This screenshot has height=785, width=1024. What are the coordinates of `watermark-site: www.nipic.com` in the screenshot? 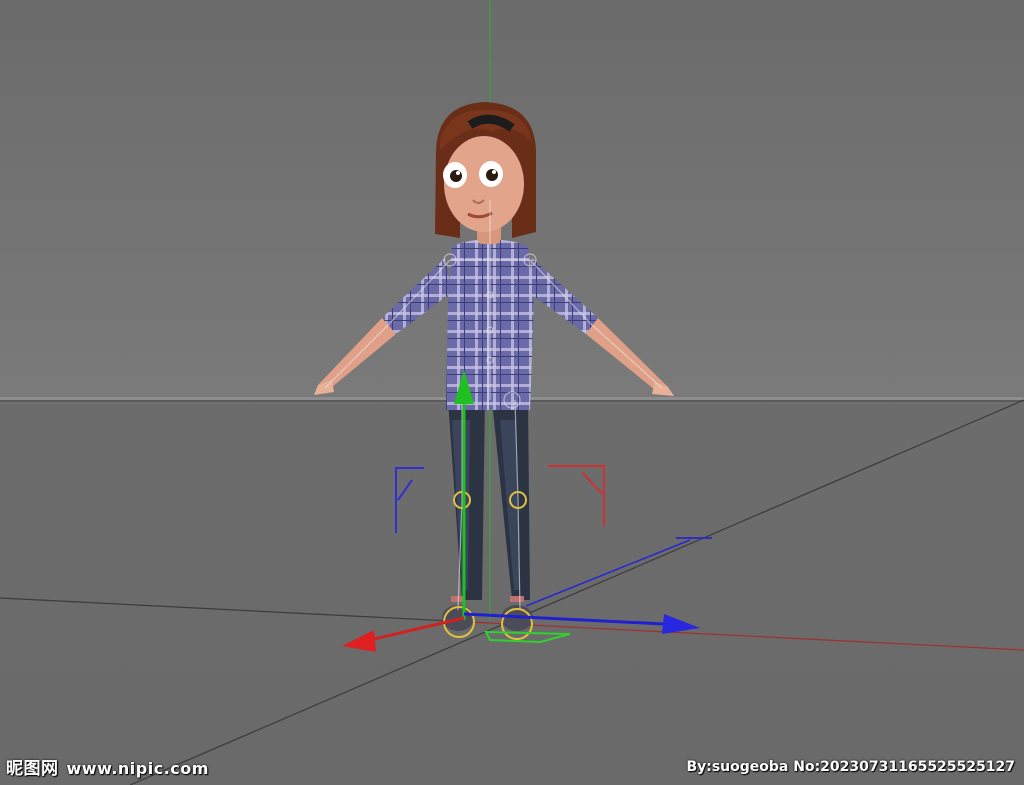 It's located at (137, 768).